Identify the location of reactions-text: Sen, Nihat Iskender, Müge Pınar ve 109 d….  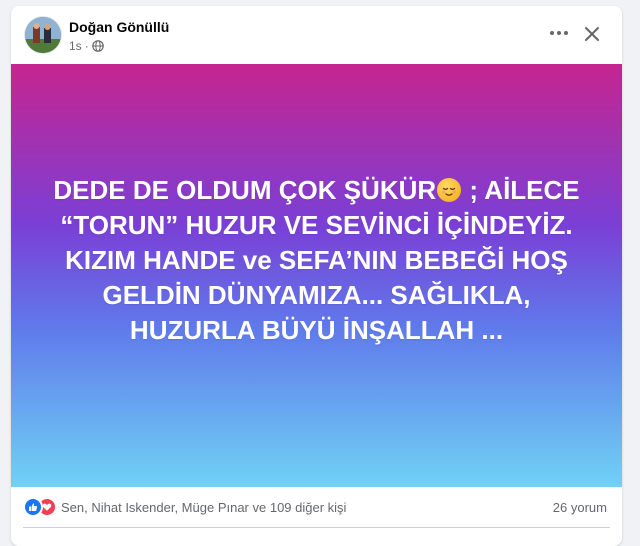
(203, 507).